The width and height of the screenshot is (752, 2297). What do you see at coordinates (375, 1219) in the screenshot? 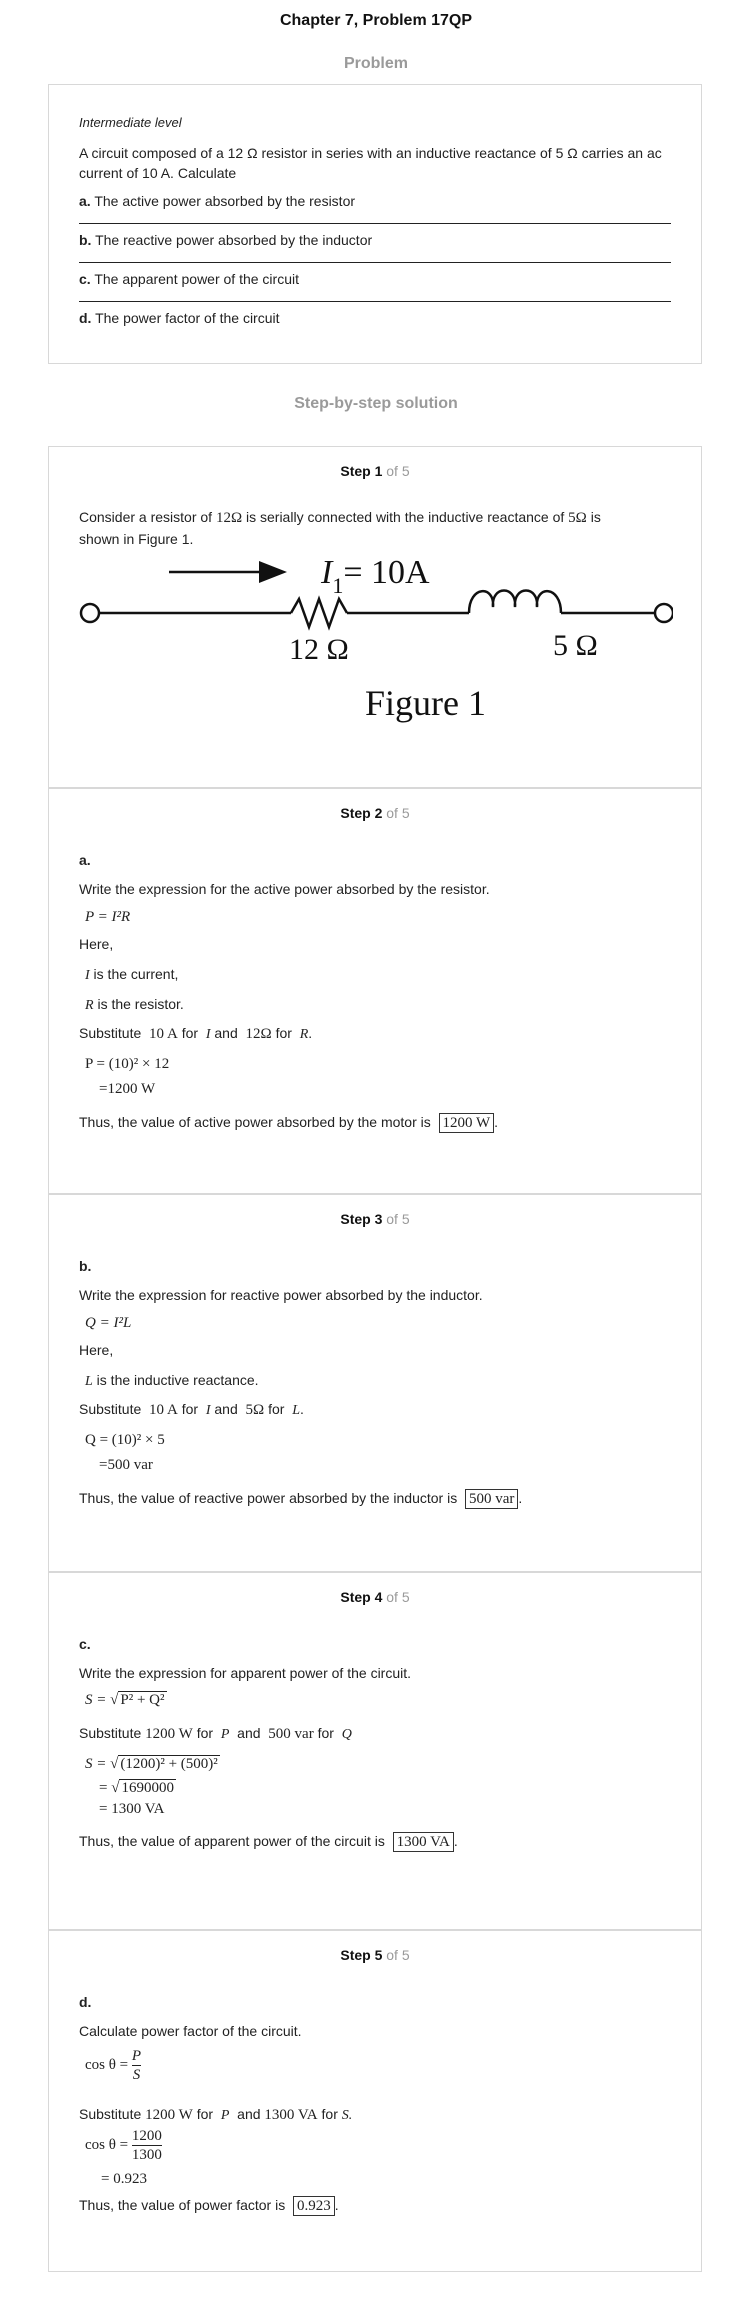
I see `step-title: Step 3 of 5` at bounding box center [375, 1219].